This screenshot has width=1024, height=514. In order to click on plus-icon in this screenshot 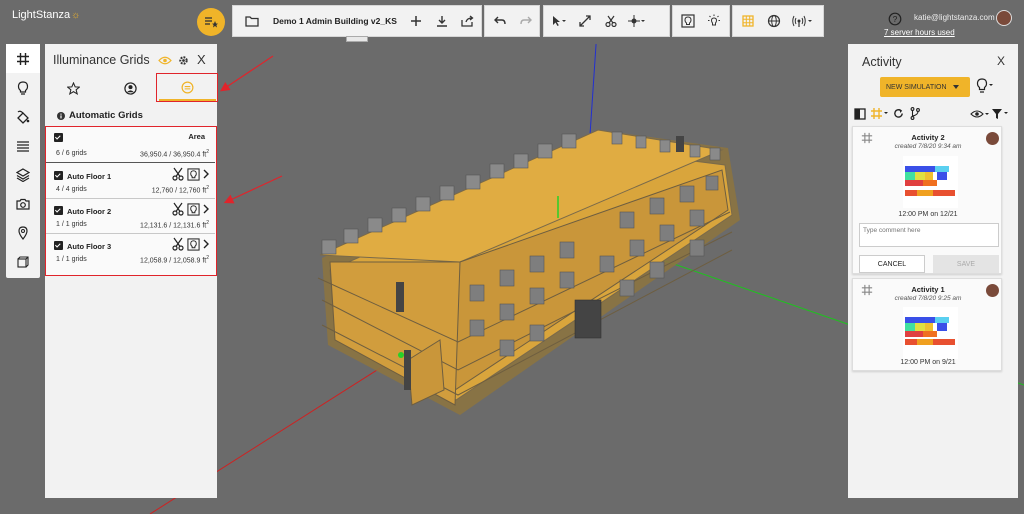, I will do `click(415, 21)`.